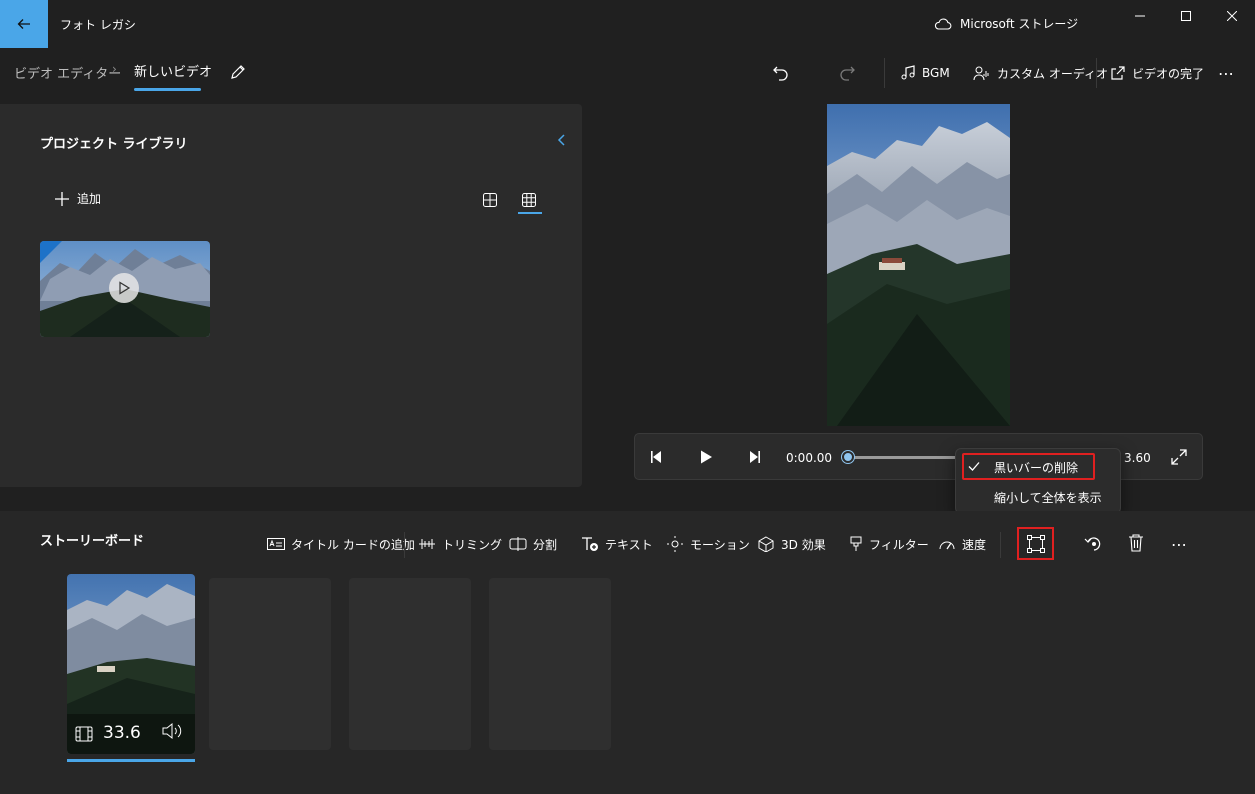  I want to click on play-circle-icon, so click(125, 288).